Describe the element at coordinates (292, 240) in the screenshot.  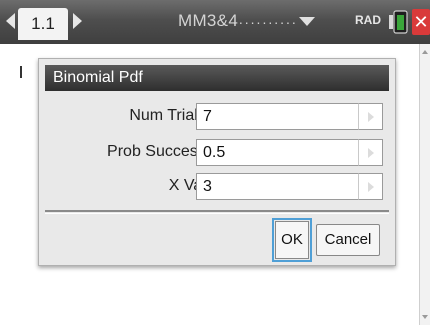
I see `ok-button: OK` at that location.